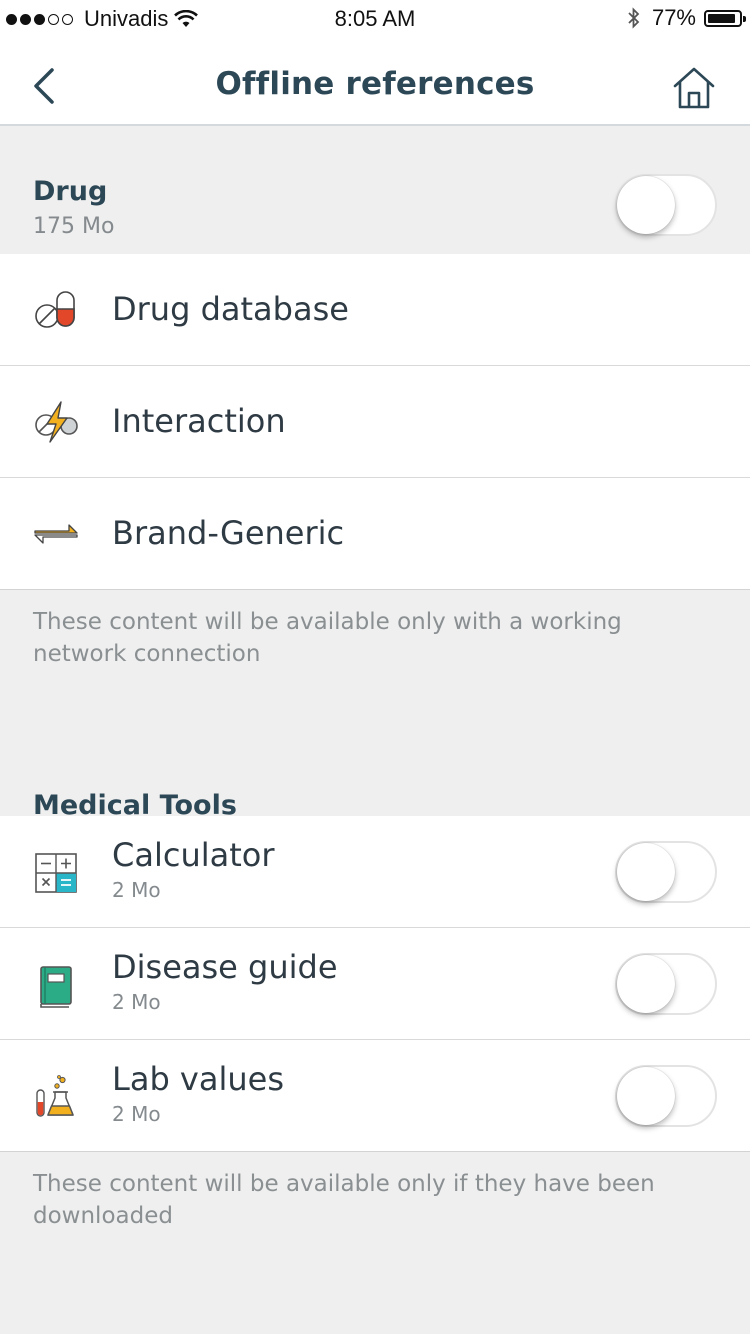 Image resolution: width=750 pixels, height=1334 pixels. I want to click on list-item-label: Brand-Generic, so click(228, 533).